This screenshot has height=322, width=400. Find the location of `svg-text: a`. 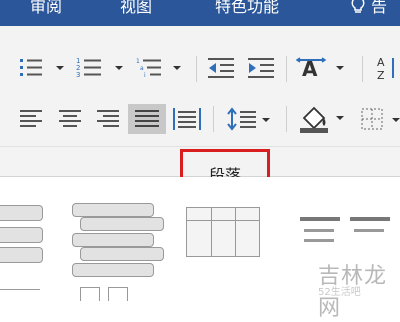

svg-text: a is located at coordinates (142, 68).